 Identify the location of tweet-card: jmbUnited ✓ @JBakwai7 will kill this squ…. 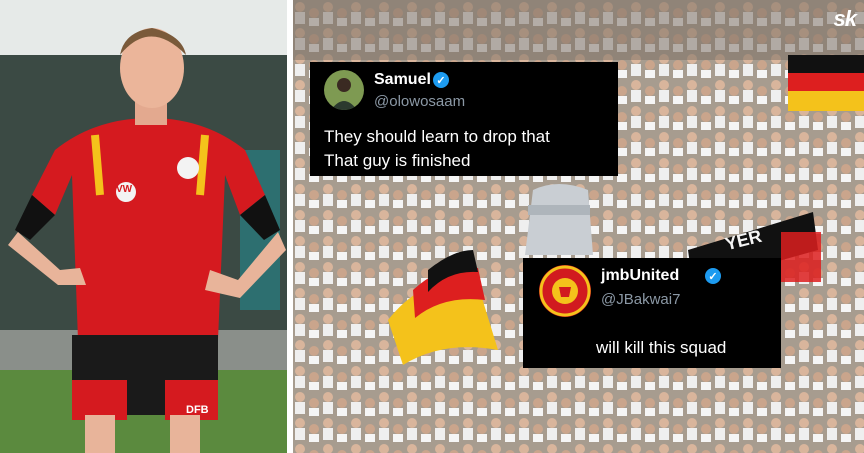
(652, 313).